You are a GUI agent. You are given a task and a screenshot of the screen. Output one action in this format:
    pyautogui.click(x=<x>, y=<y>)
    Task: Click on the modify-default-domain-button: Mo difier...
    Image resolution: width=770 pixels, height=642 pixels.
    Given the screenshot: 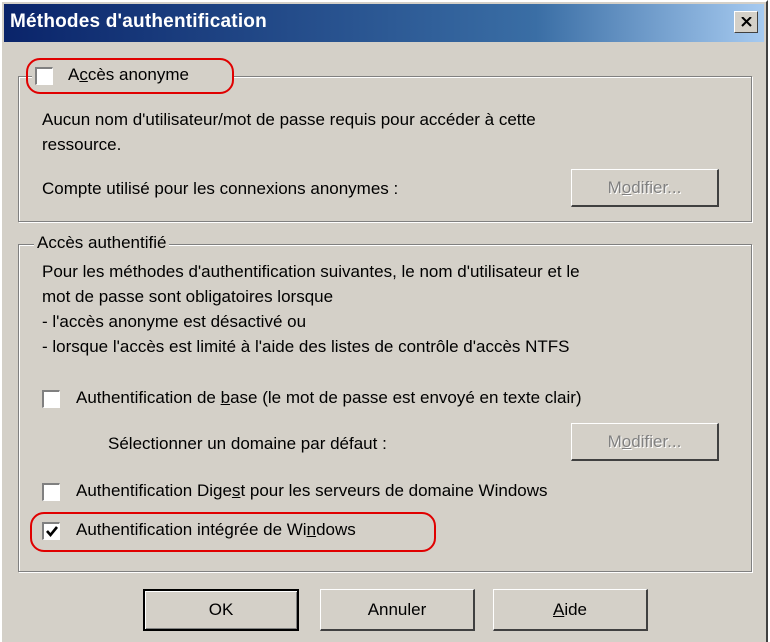 What is the action you would take?
    pyautogui.click(x=645, y=442)
    